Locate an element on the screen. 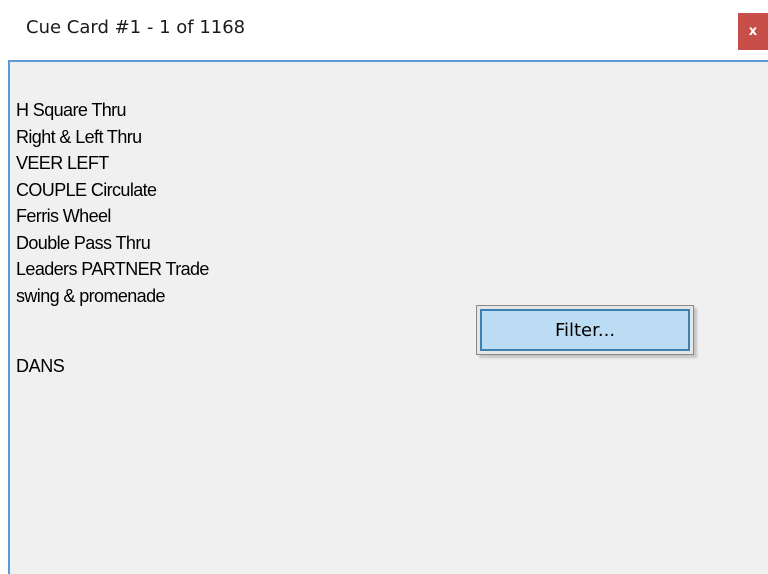  cue-line: Ferris Wheel is located at coordinates (63, 216).